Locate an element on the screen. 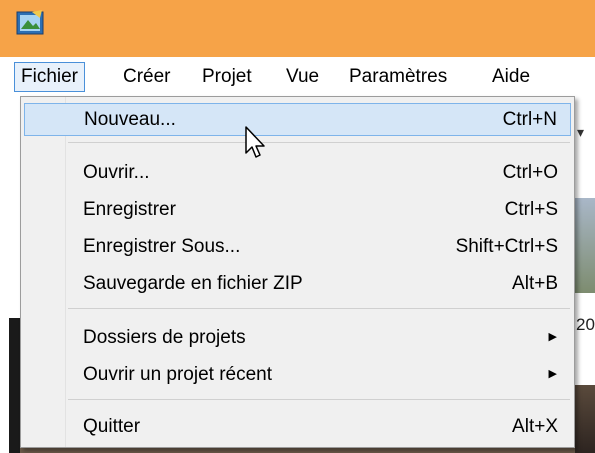 Image resolution: width=595 pixels, height=453 pixels. menu-item-projet-recent: Ouvrir un projet récent ▶ is located at coordinates (297, 374).